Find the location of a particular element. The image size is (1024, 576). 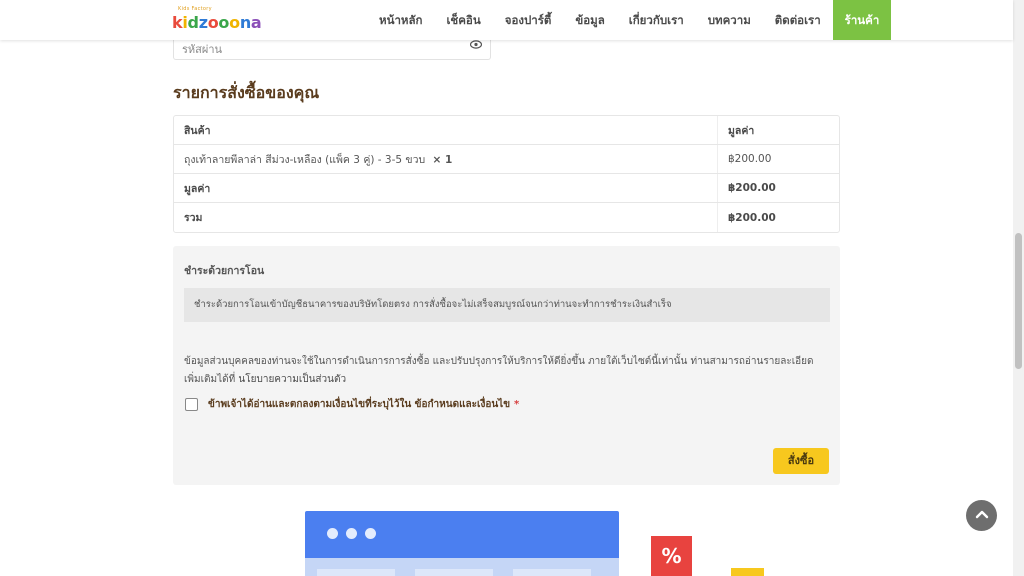

header-value: มูลค่า is located at coordinates (778, 130).